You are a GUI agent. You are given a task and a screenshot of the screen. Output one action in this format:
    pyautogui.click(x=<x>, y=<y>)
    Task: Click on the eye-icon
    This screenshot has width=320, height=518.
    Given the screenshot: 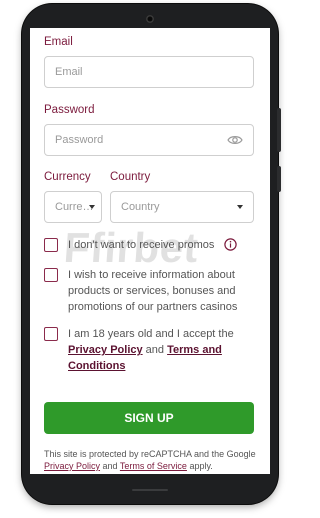 What is the action you would take?
    pyautogui.click(x=235, y=140)
    